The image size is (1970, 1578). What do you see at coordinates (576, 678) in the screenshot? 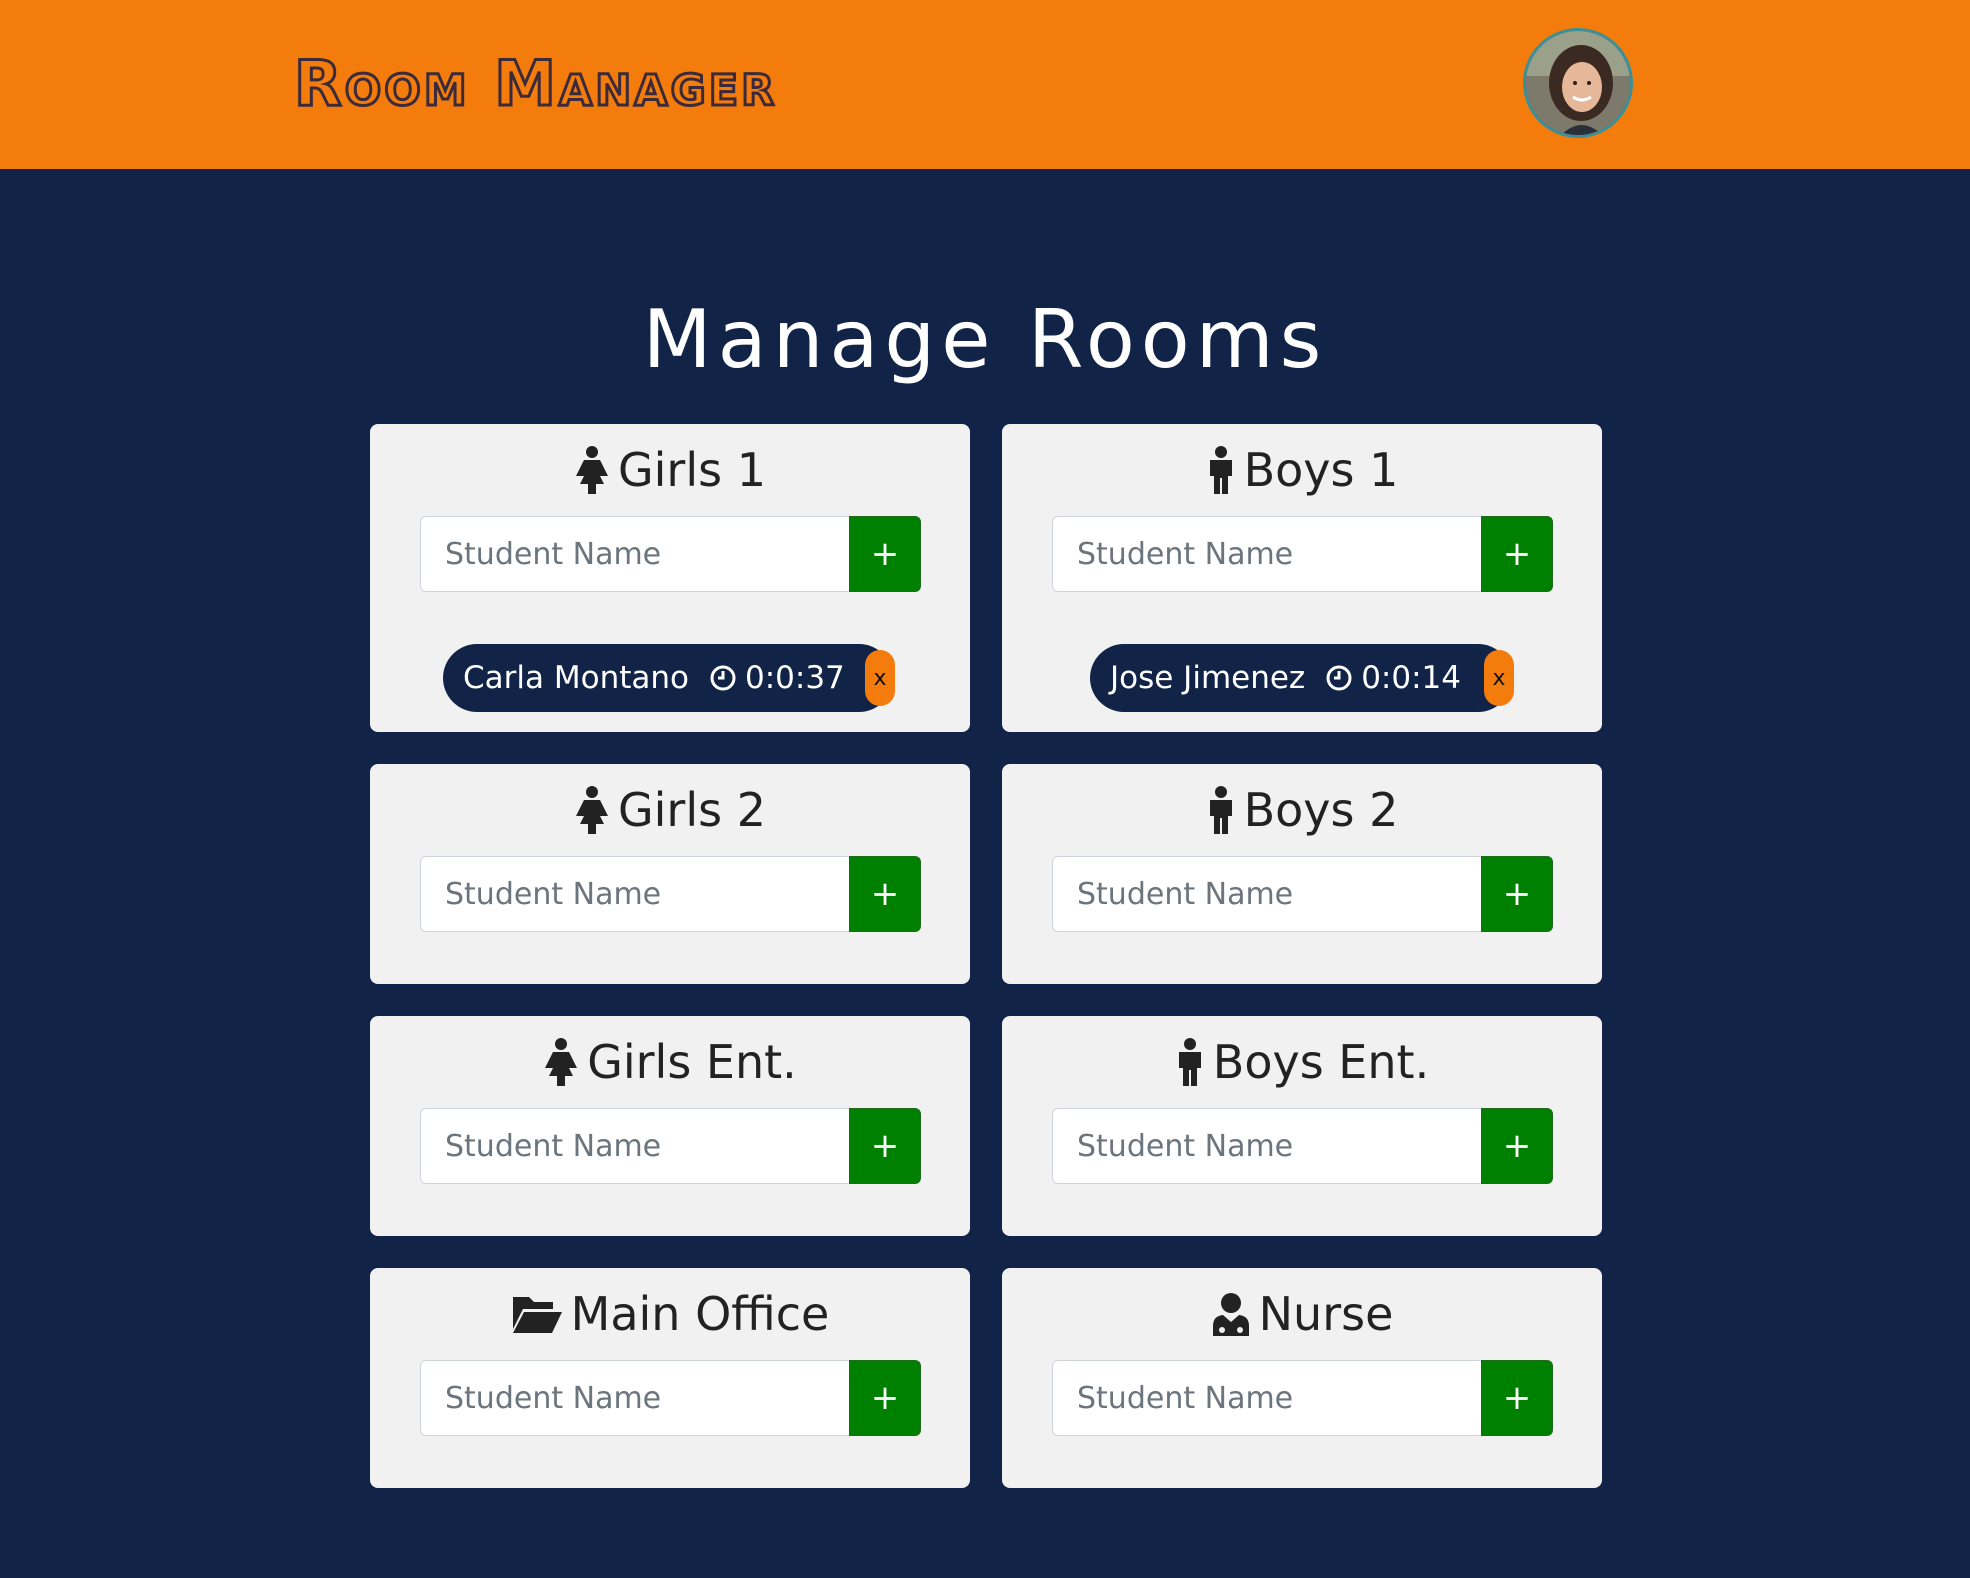
I see `student-name: Carla Montano` at bounding box center [576, 678].